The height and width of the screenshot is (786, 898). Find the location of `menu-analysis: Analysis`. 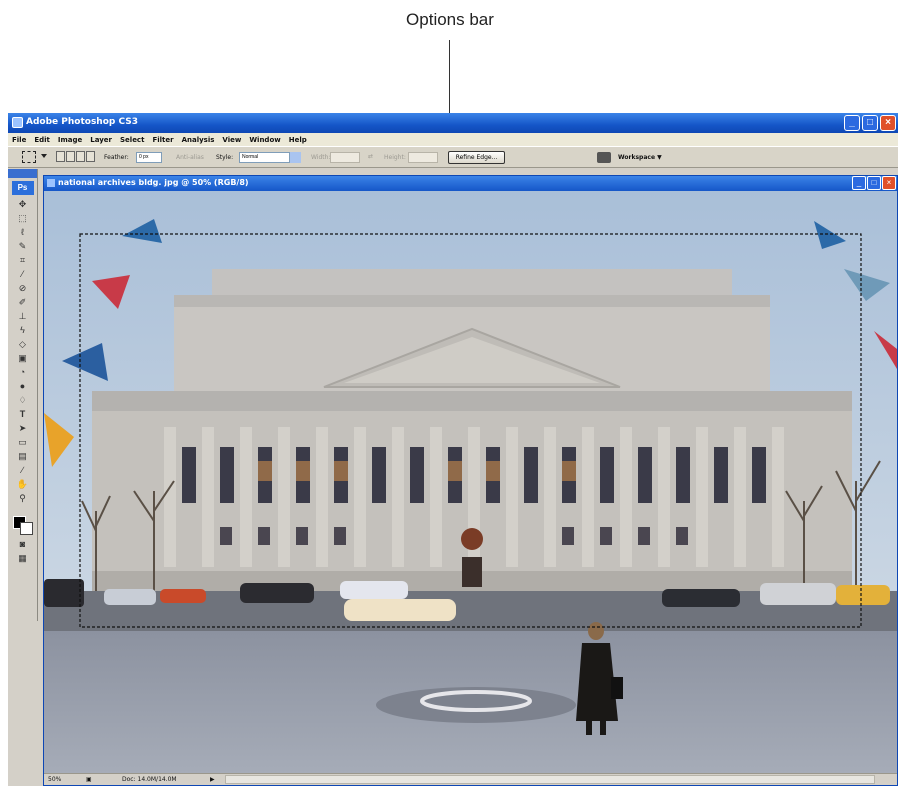

menu-analysis: Analysis is located at coordinates (198, 140).